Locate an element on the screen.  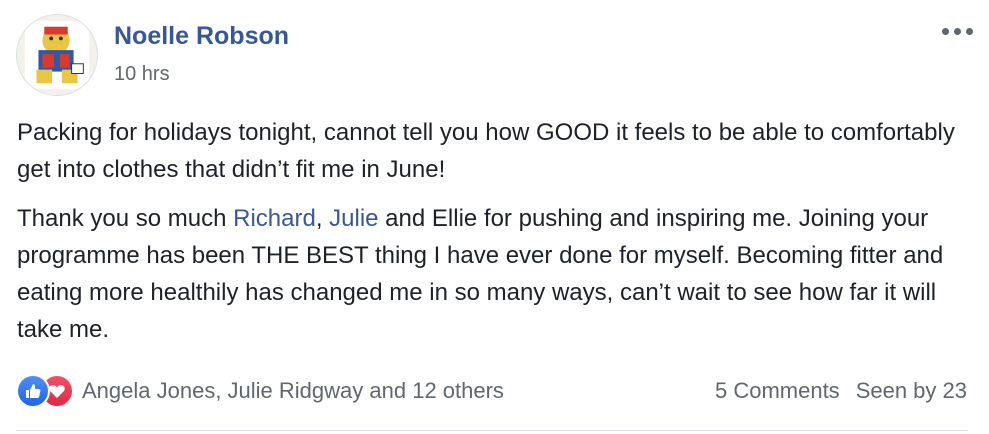
mention-julie-link: Julie is located at coordinates (353, 218).